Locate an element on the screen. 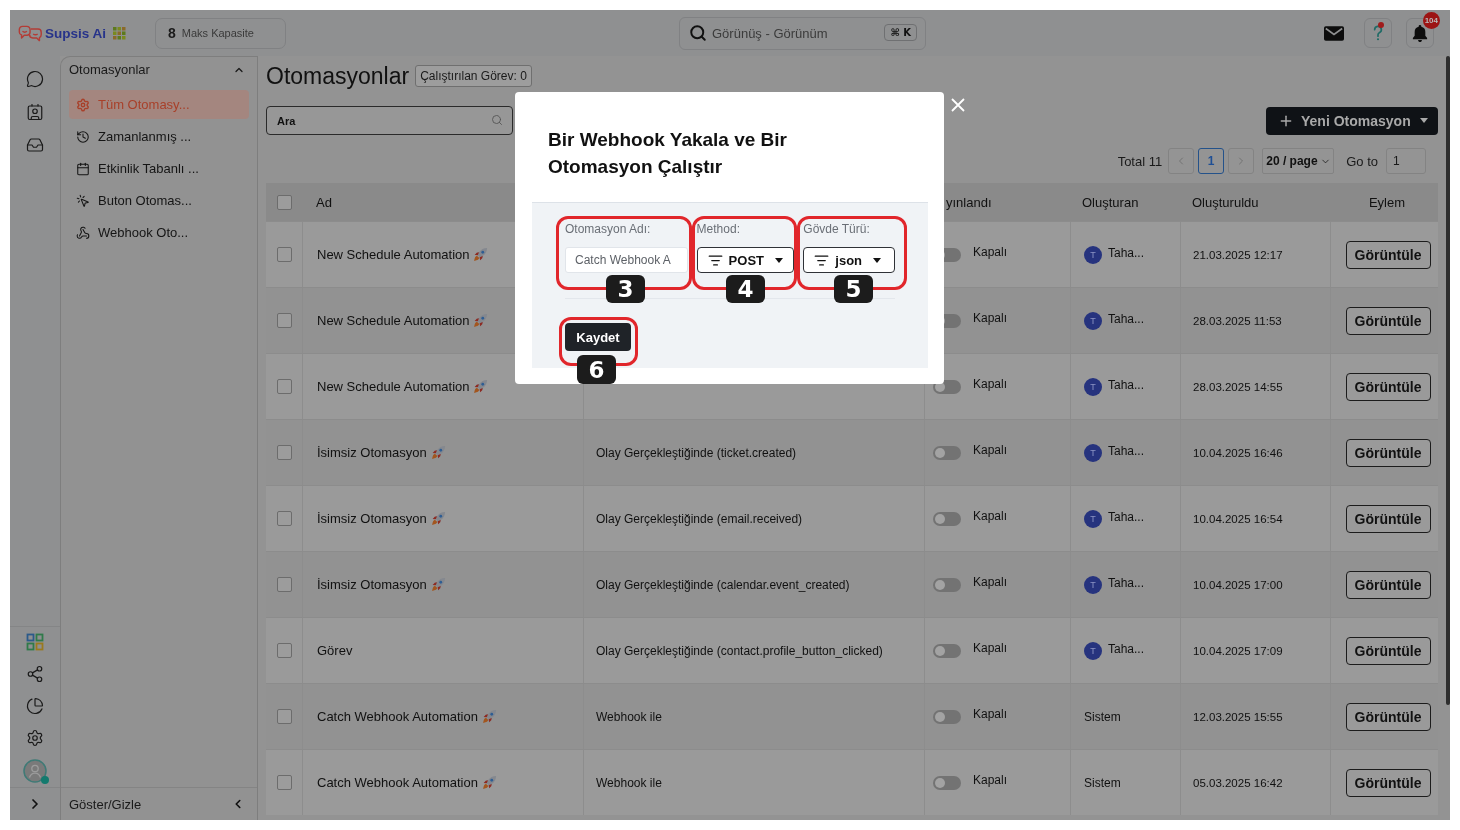 The width and height of the screenshot is (1460, 830). page-size-select: 20 / page is located at coordinates (1298, 161).